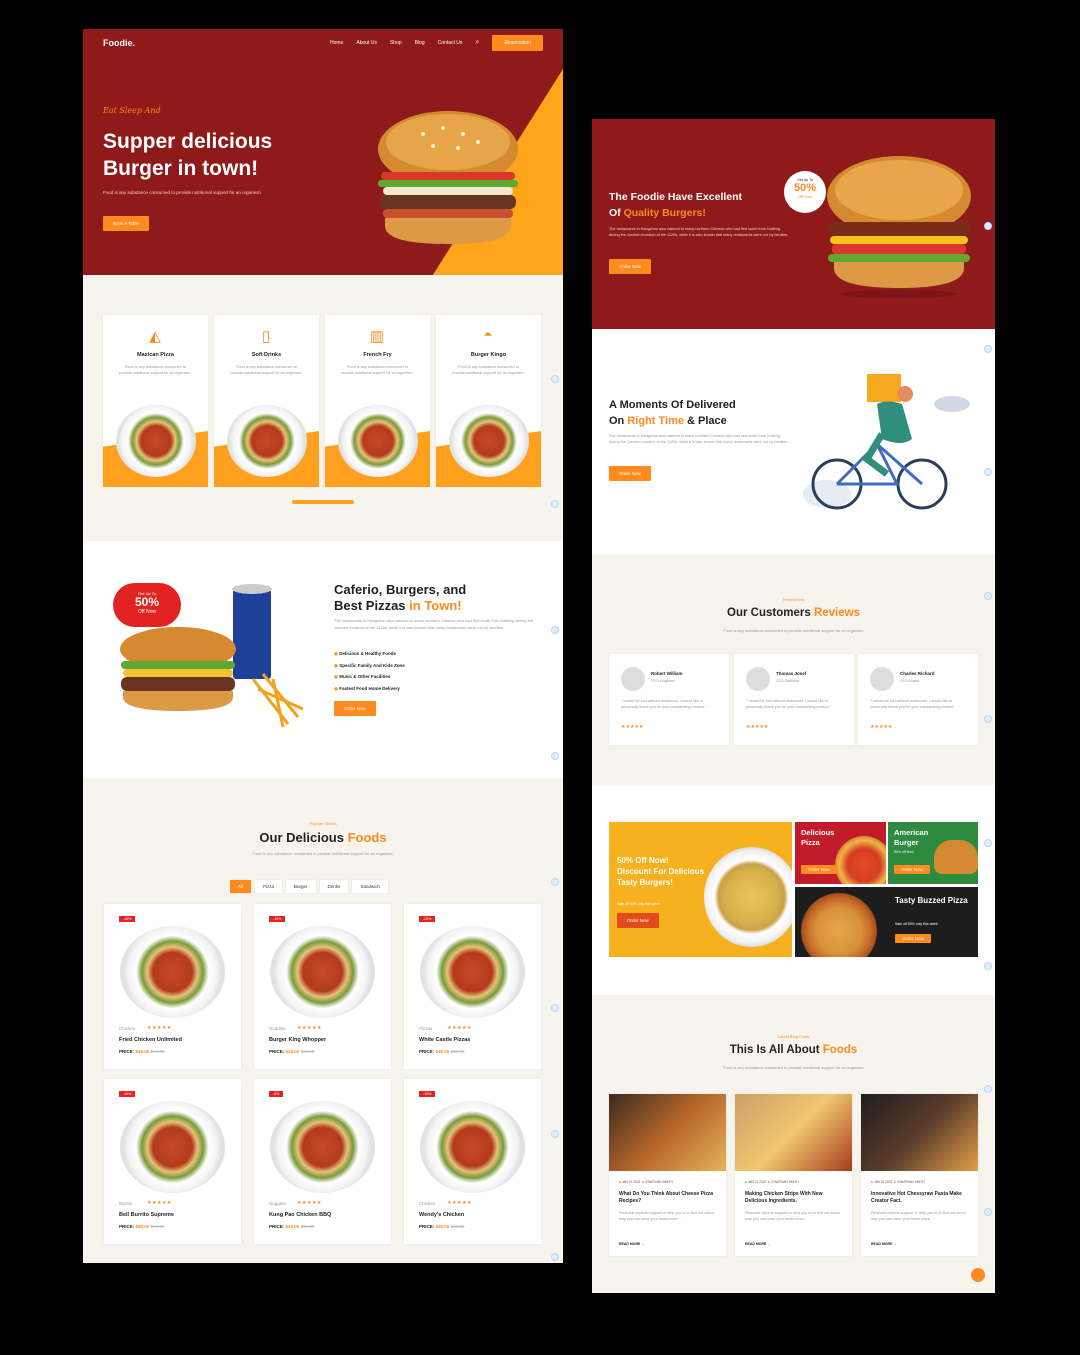 The height and width of the screenshot is (1355, 1080). Describe the element at coordinates (323, 823) in the screenshot. I see `dishes-eyebrow: Popular Dishes` at that location.